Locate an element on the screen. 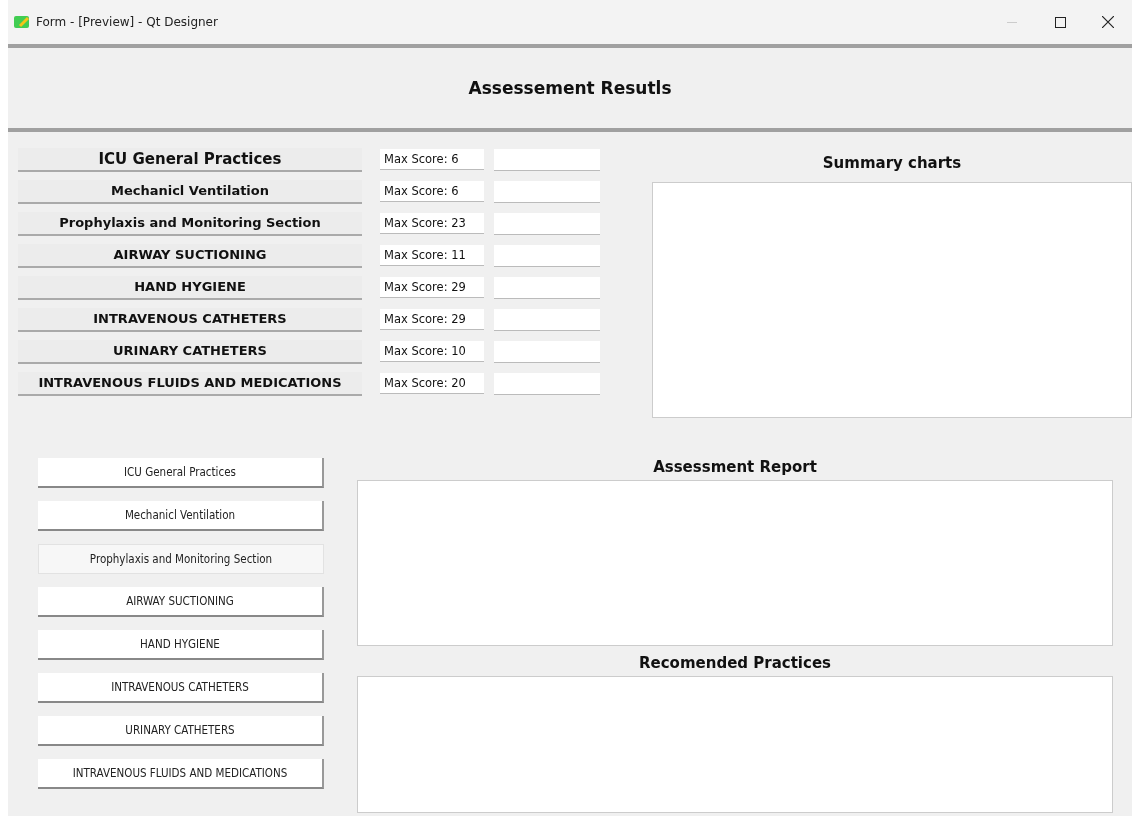 This screenshot has height=816, width=1132. report-text-area is located at coordinates (735, 563).